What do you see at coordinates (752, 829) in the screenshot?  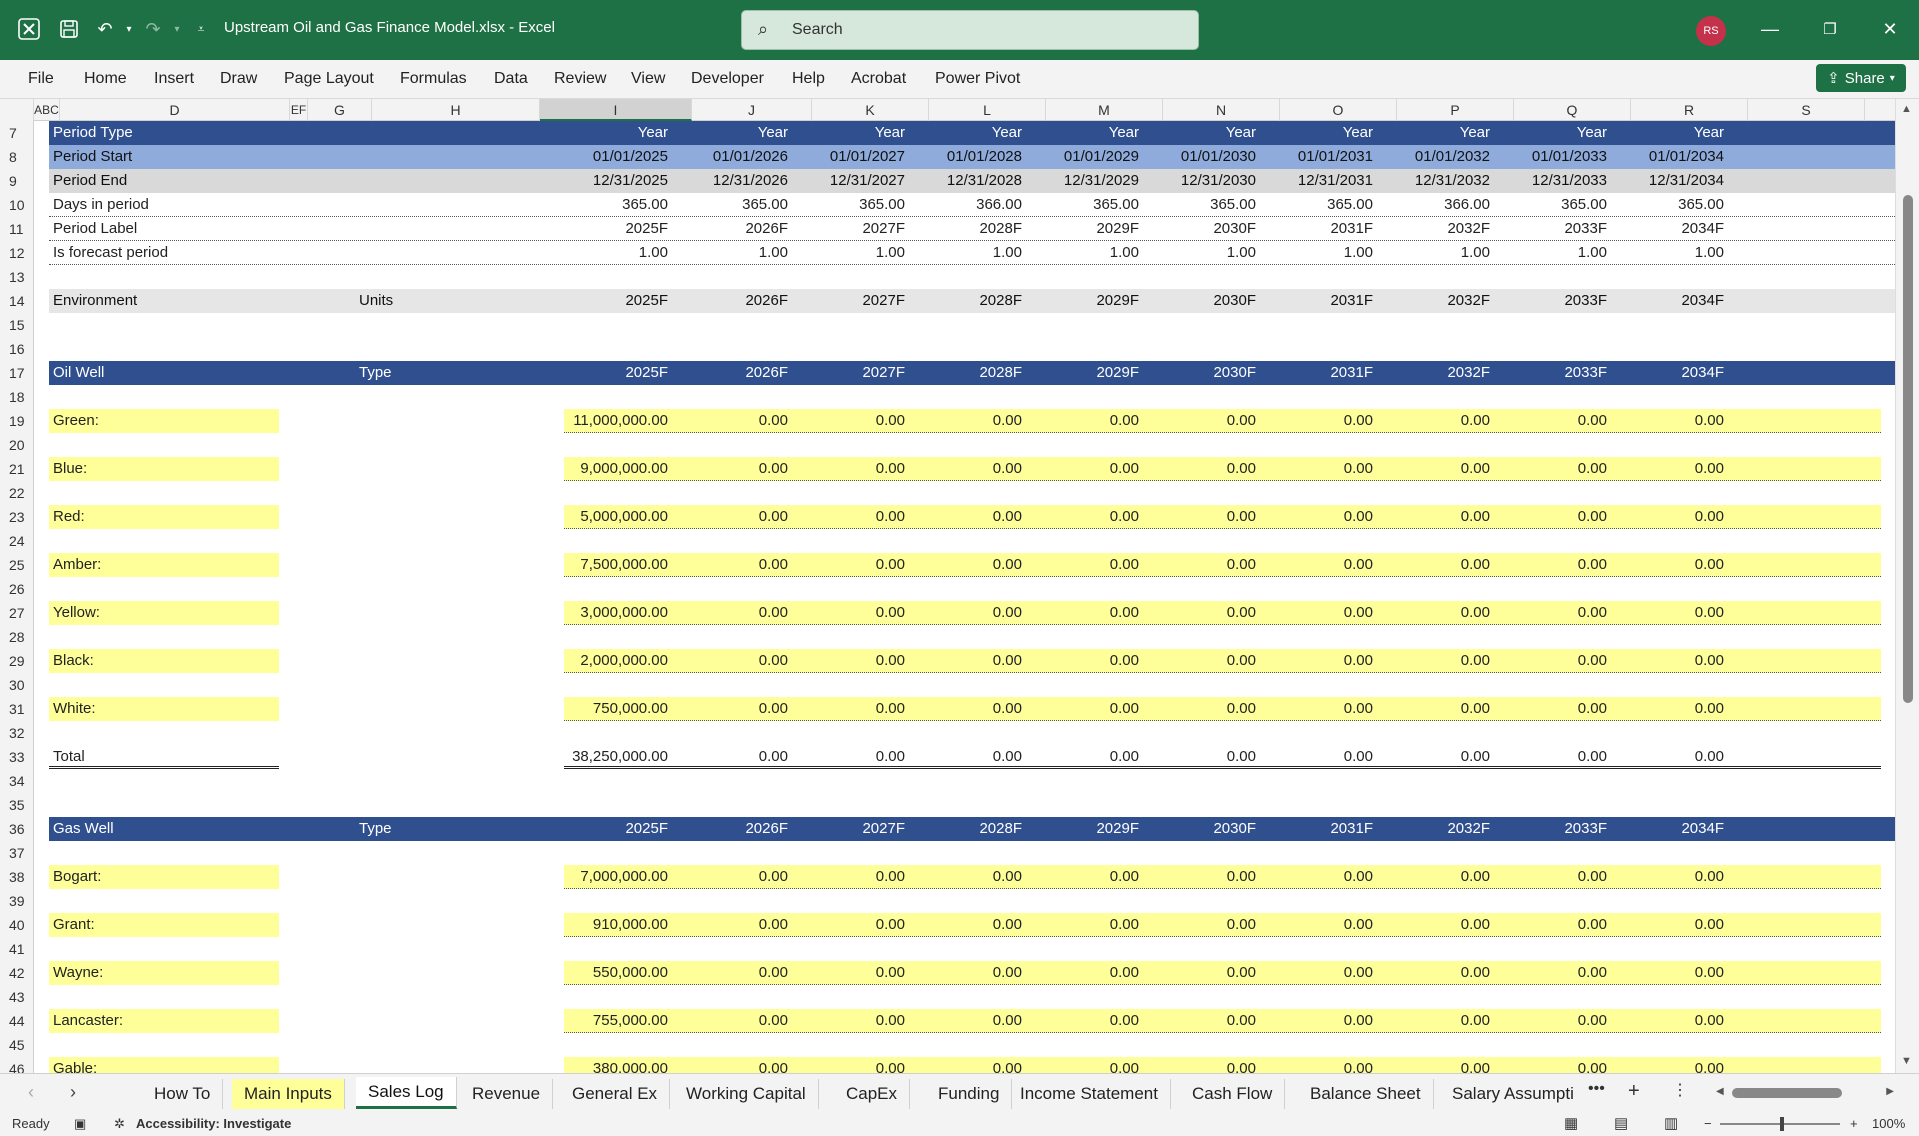 I see `cell-year-2: 2026F` at bounding box center [752, 829].